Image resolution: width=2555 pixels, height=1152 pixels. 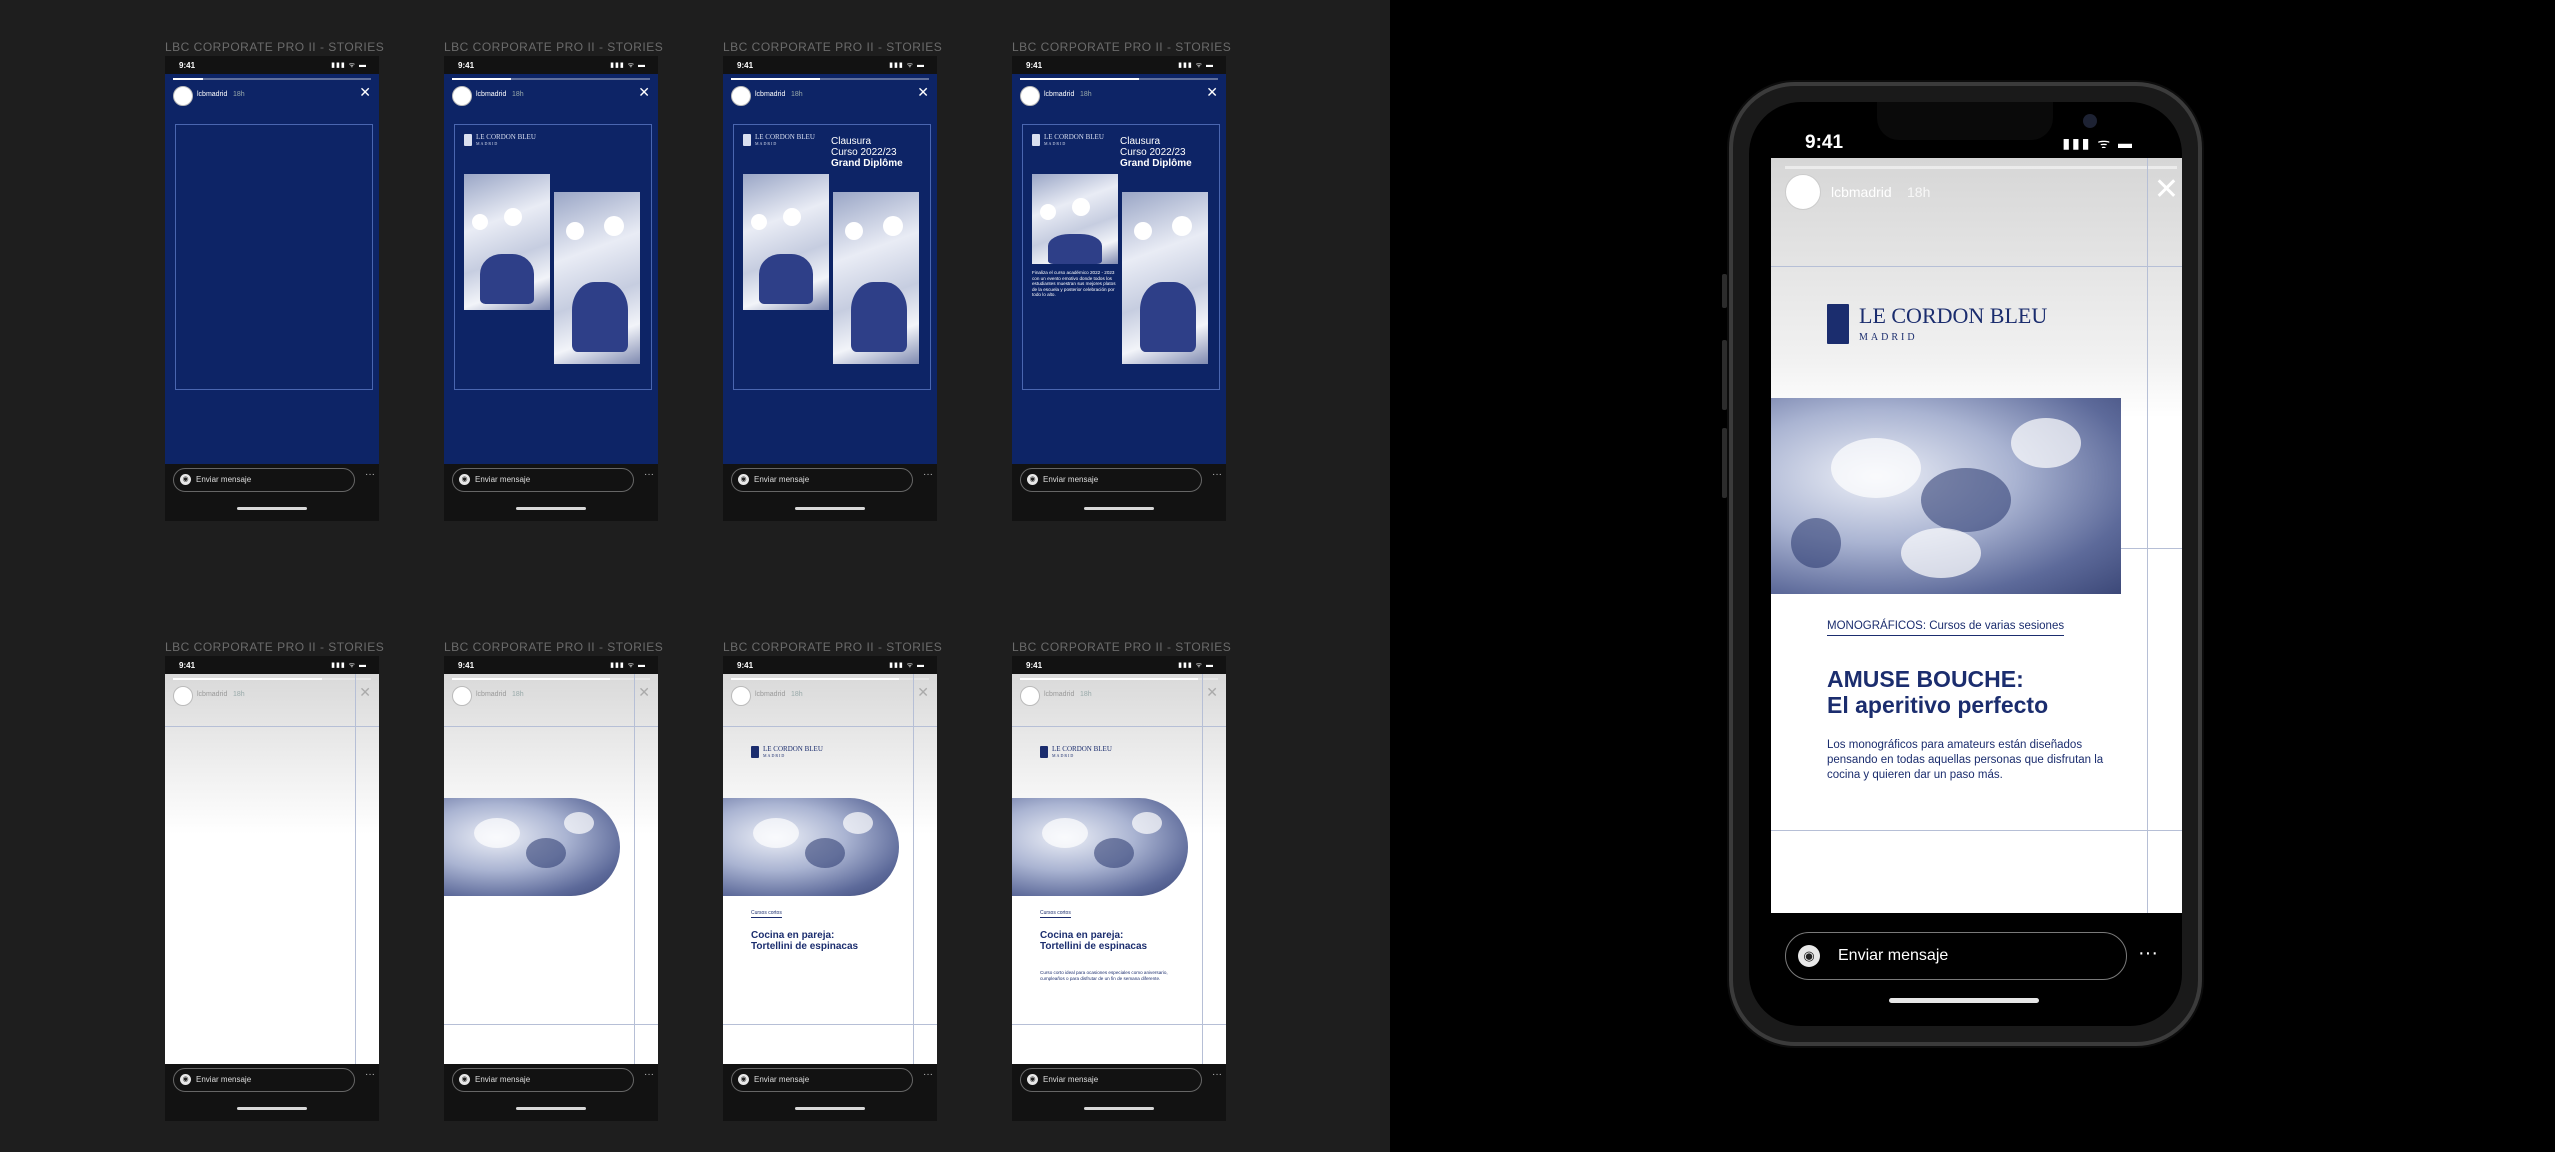 What do you see at coordinates (745, 665) in the screenshot?
I see `status-time: 9:41` at bounding box center [745, 665].